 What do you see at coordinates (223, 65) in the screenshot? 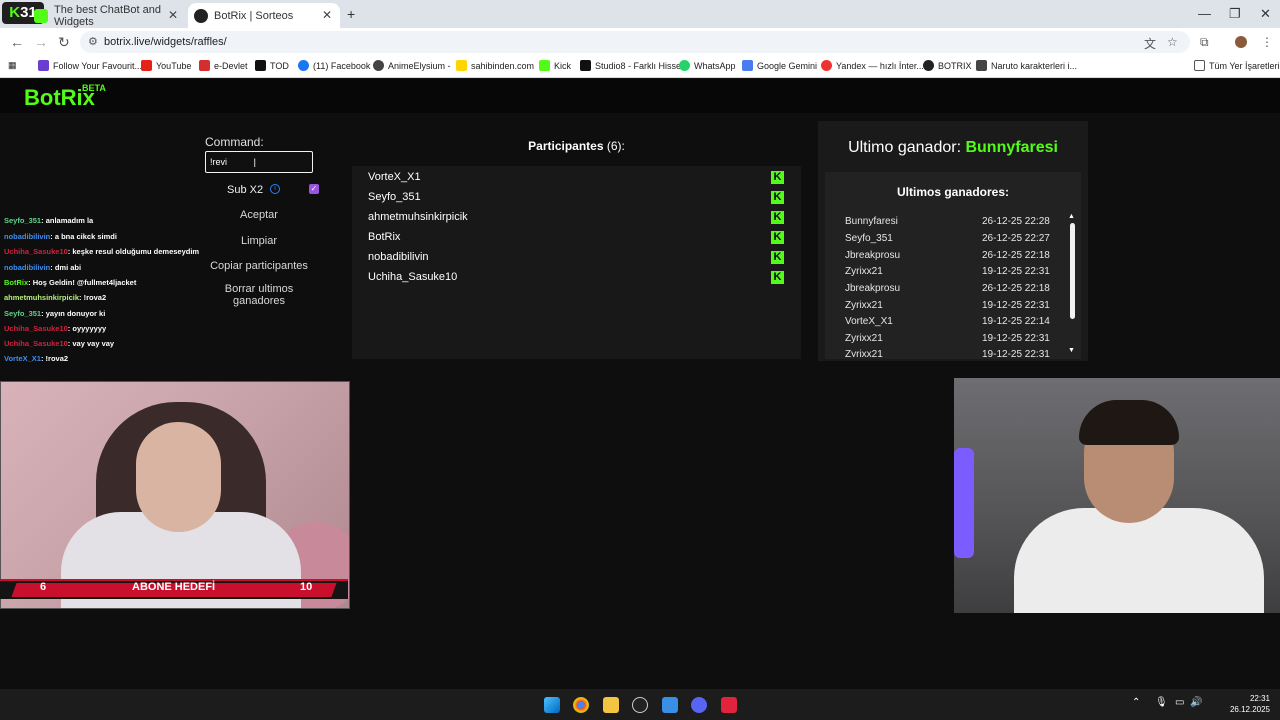
I see `bookmark-item: e-Devlet` at bounding box center [223, 65].